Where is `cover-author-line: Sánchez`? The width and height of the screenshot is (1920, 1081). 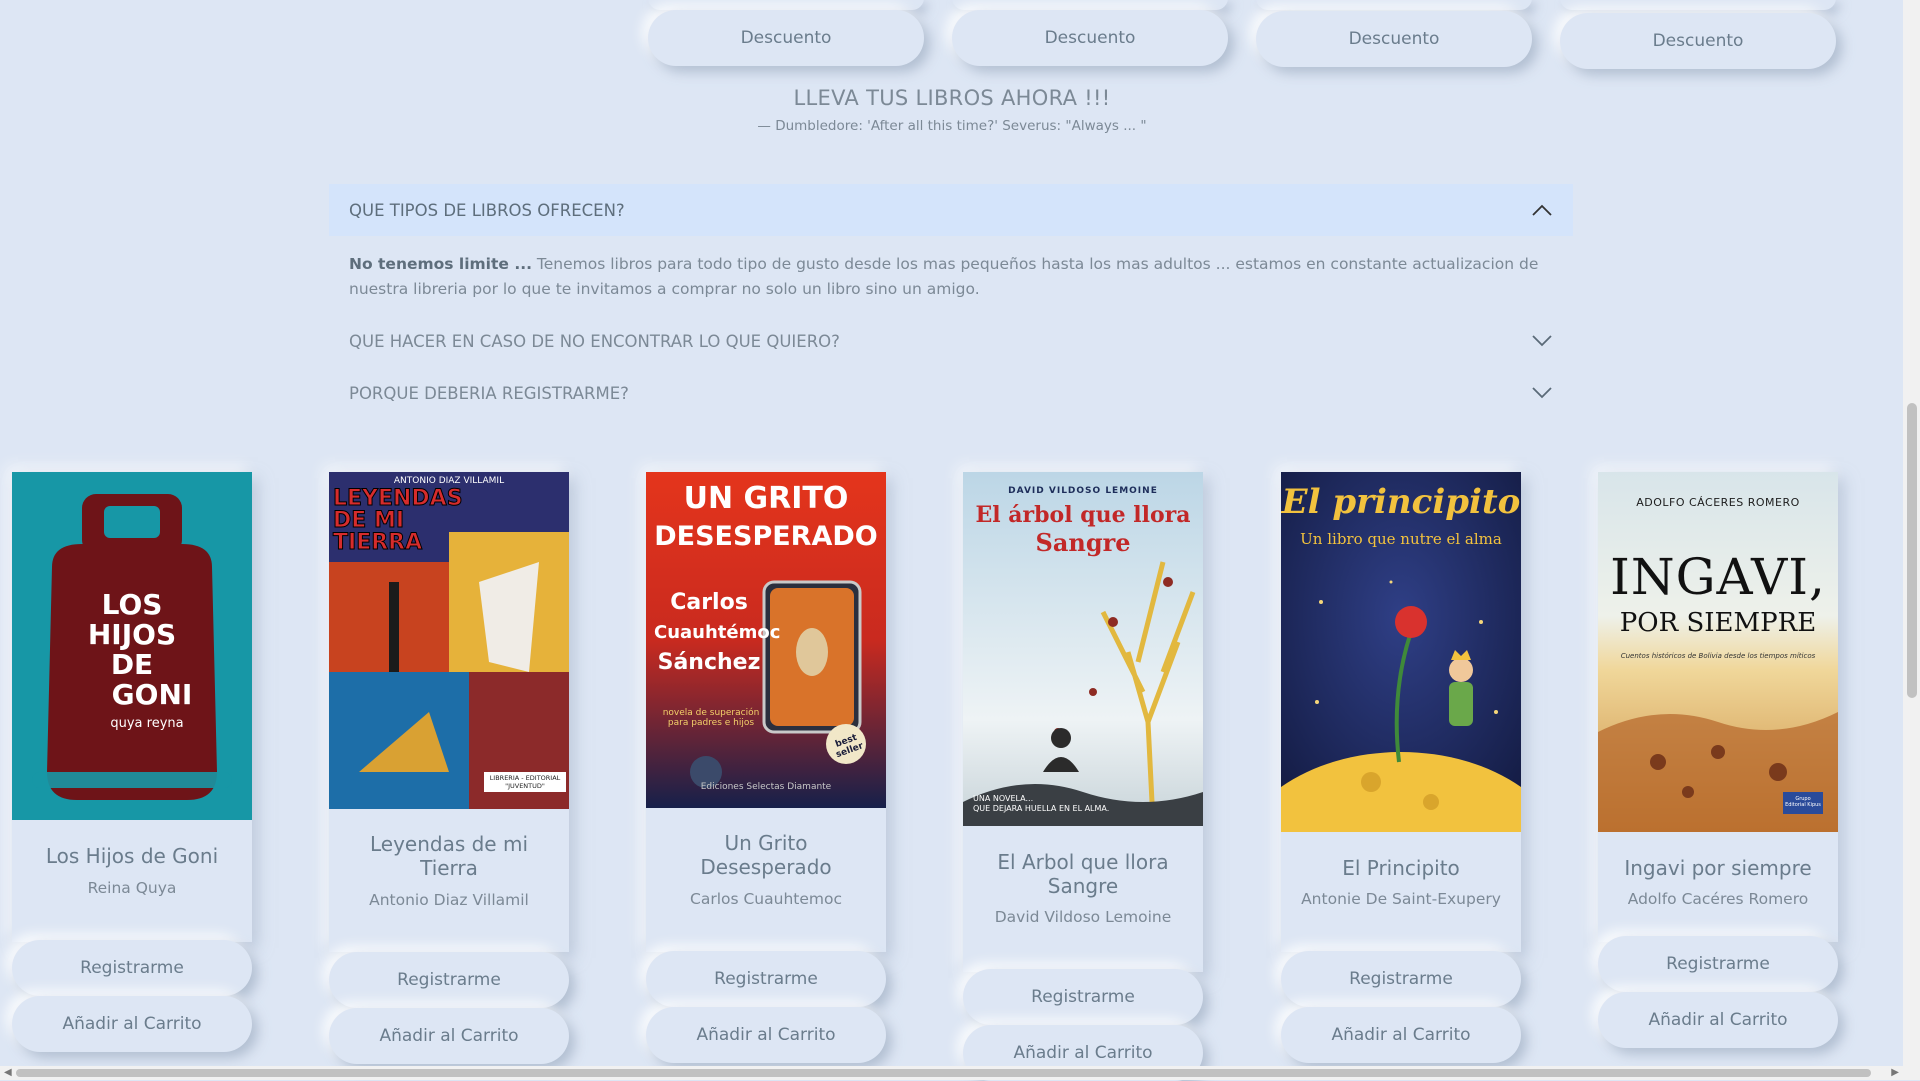
cover-author-line: Sánchez is located at coordinates (709, 662).